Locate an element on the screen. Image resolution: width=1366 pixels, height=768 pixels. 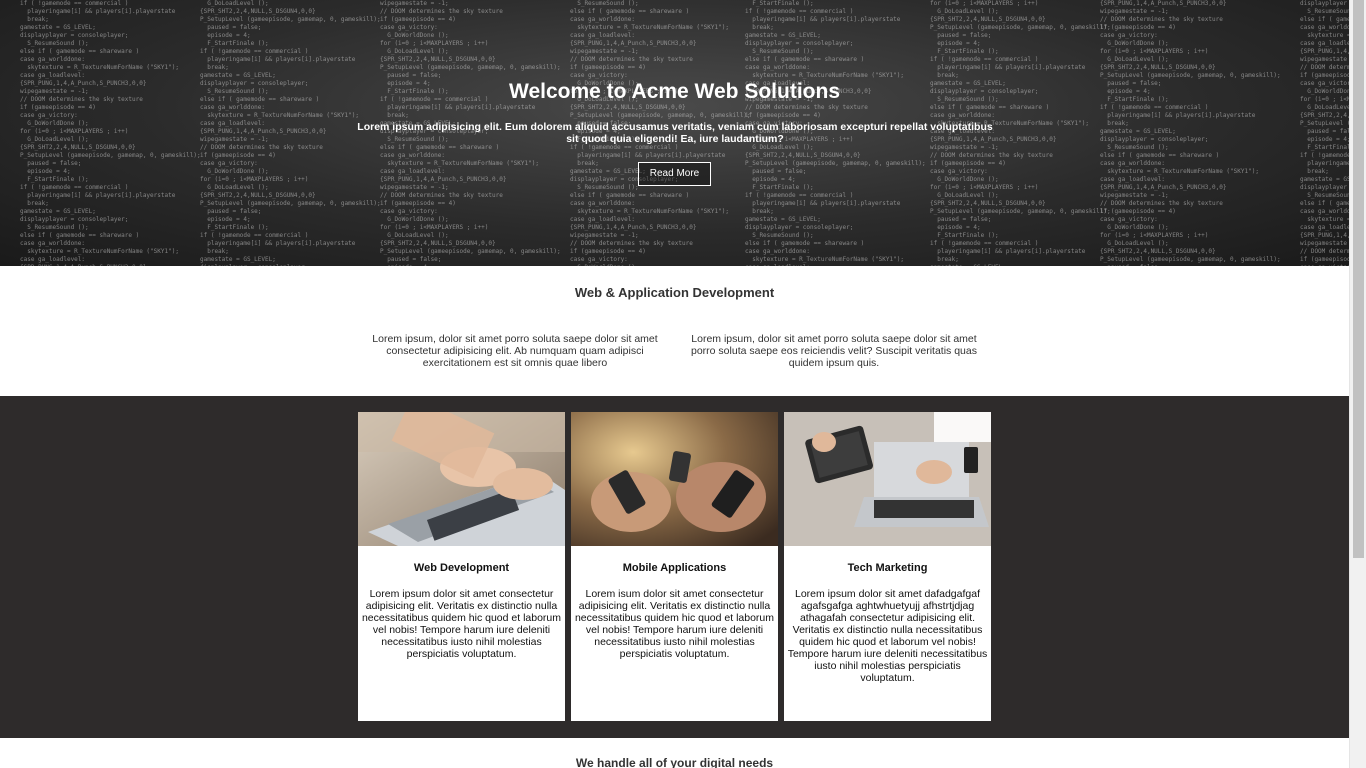
digital-needs-heading: We handle all of your digital needs is located at coordinates (674, 762).